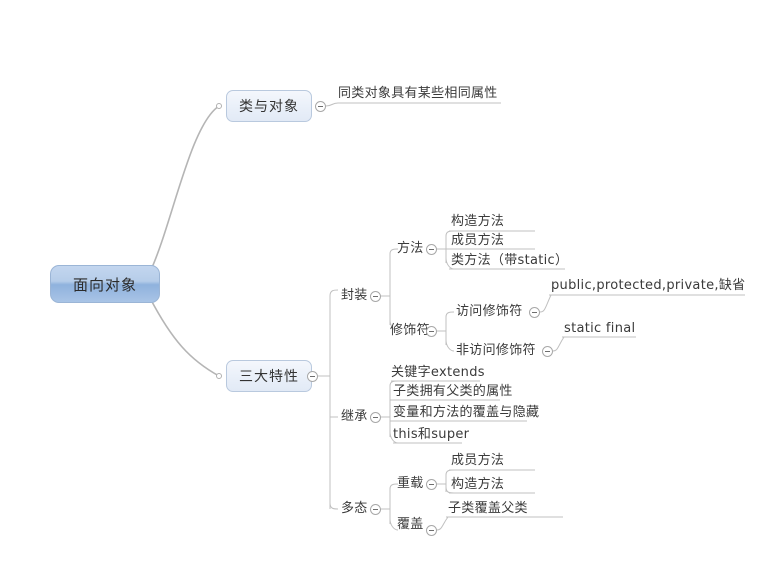 The image size is (769, 573). What do you see at coordinates (509, 261) in the screenshot?
I see `leaf-class-method: 类方法（带static）` at bounding box center [509, 261].